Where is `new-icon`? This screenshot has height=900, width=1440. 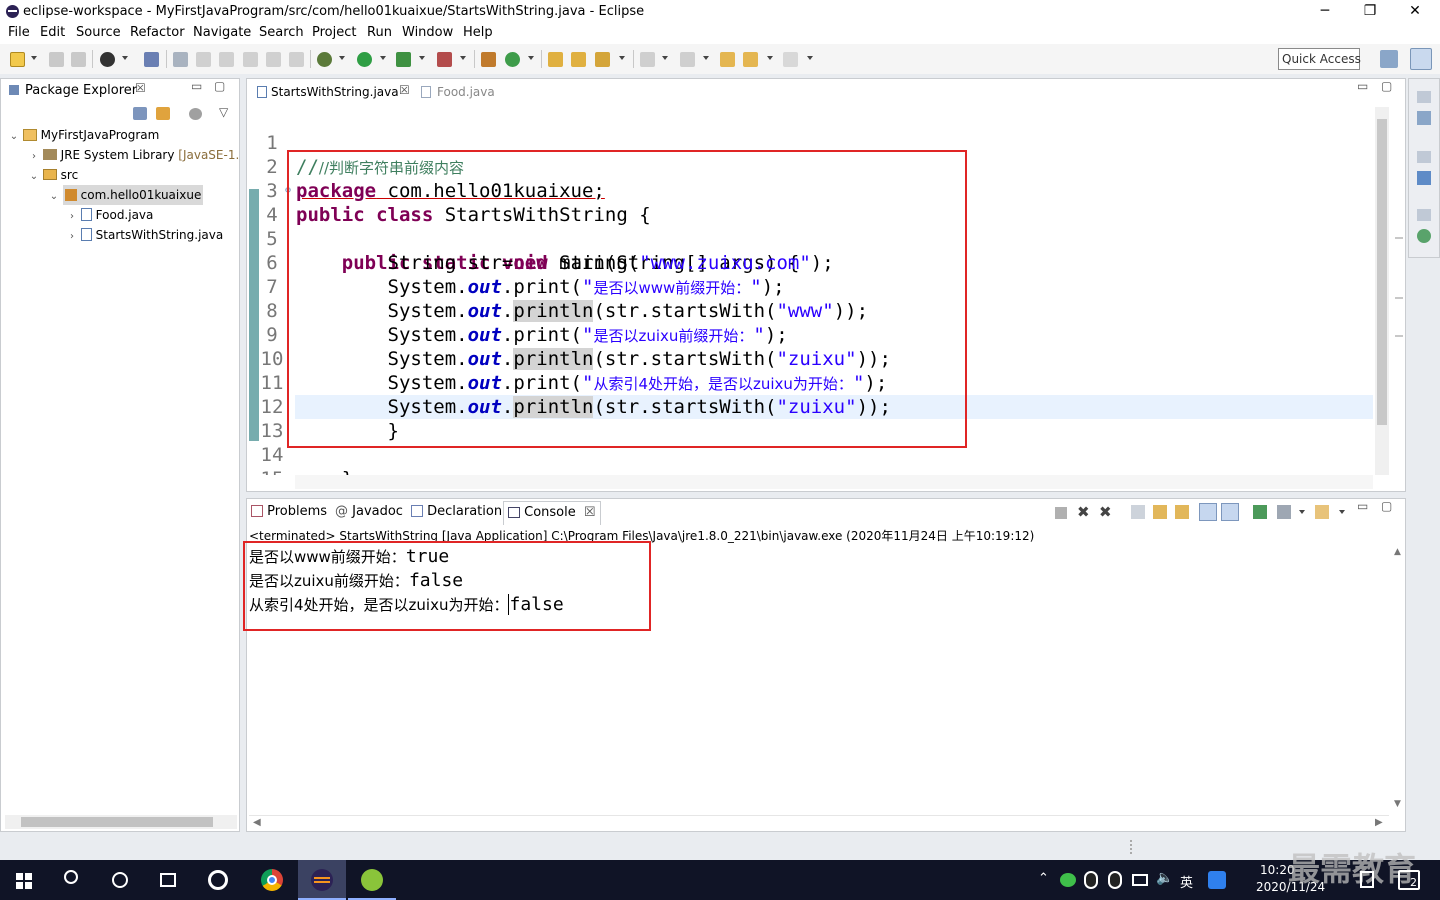 new-icon is located at coordinates (17, 59).